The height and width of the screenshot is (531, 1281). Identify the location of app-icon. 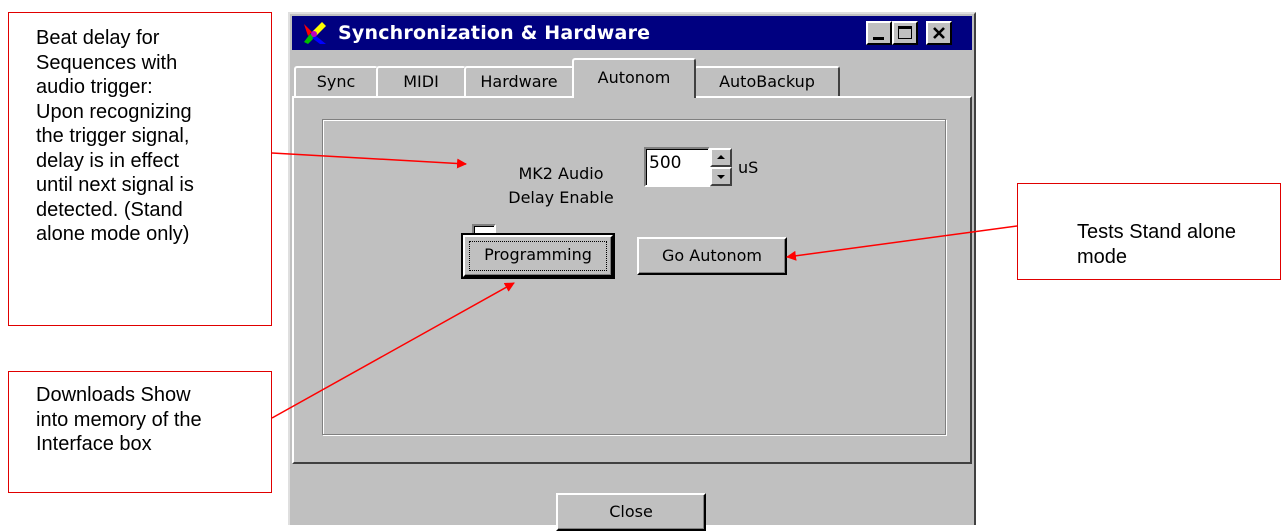
(315, 33).